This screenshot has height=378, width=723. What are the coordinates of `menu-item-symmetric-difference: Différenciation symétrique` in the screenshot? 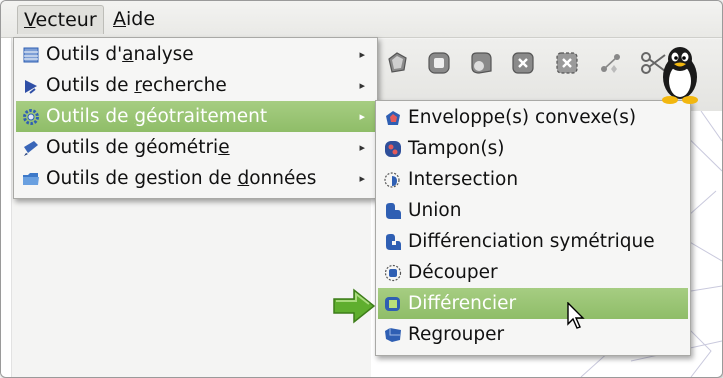 It's located at (533, 241).